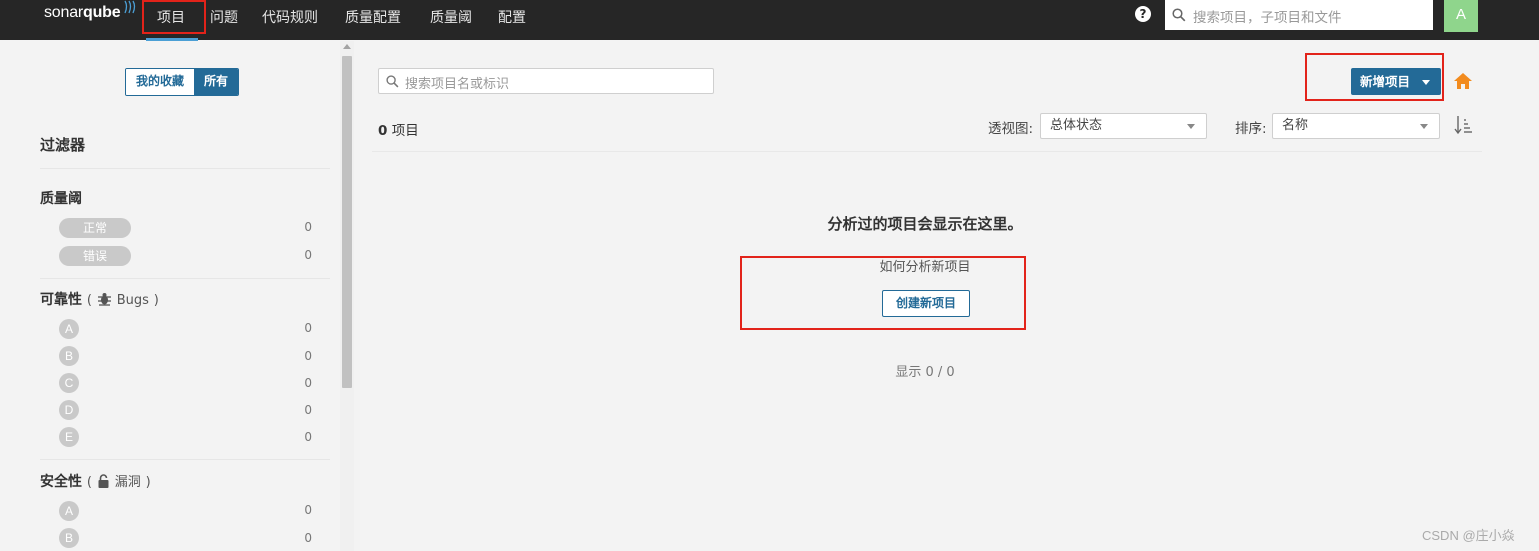 This screenshot has height=551, width=1539. Describe the element at coordinates (1076, 125) in the screenshot. I see `perspective-value: 总体状态` at that location.